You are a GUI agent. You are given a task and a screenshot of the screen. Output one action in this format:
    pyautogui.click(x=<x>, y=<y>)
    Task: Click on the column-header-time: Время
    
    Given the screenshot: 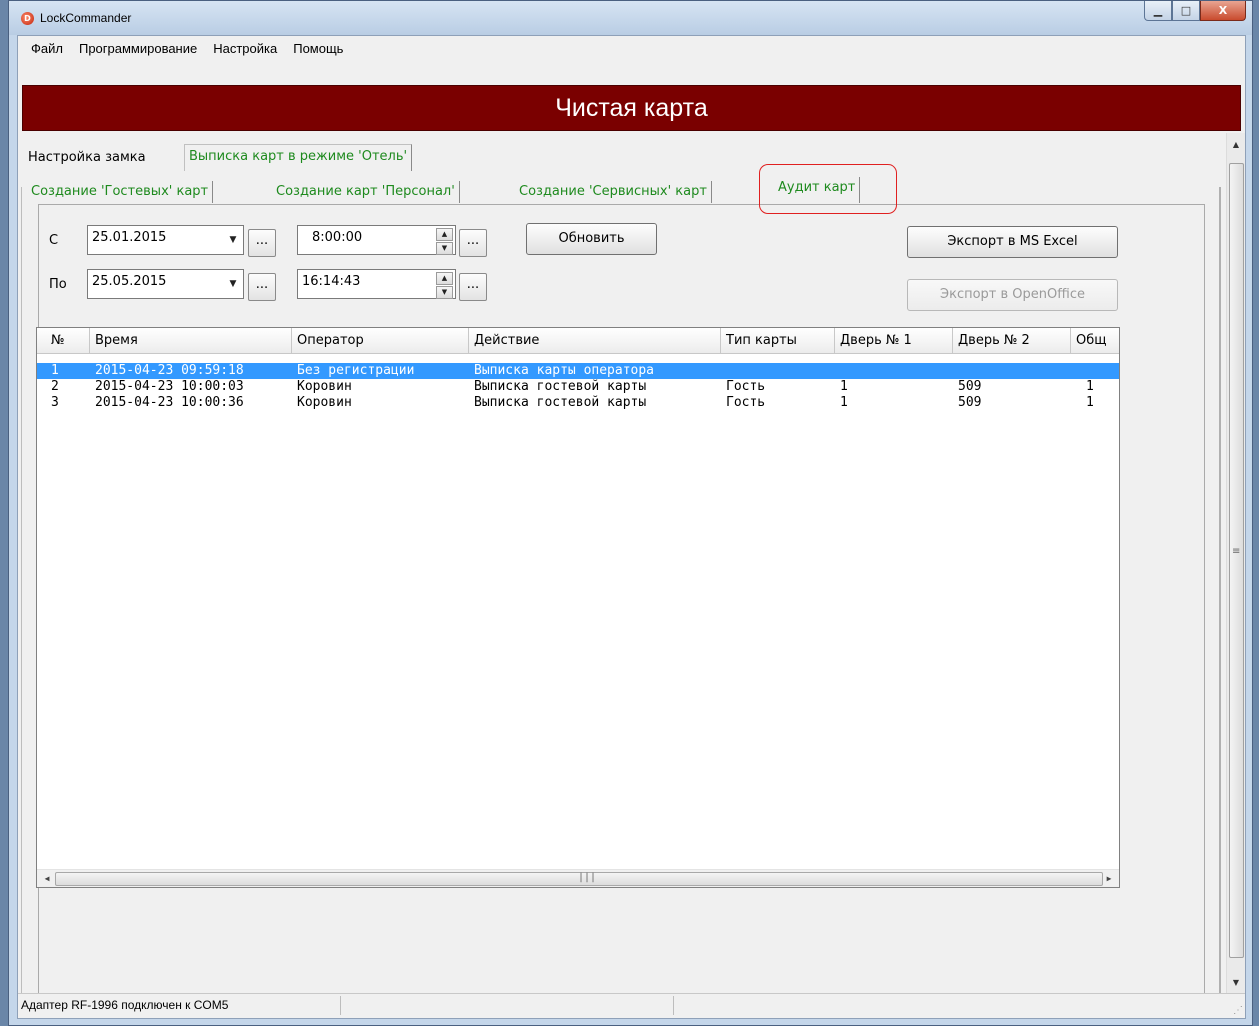 What is the action you would take?
    pyautogui.click(x=191, y=340)
    